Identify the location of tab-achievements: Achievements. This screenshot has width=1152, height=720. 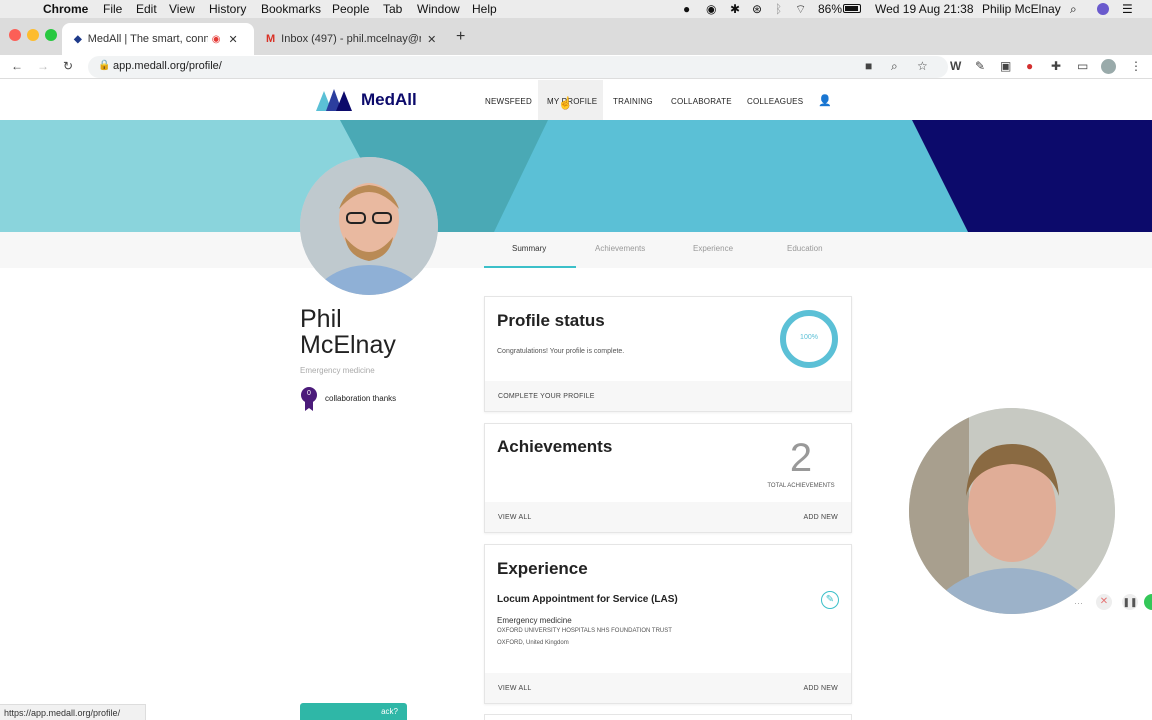
(620, 248).